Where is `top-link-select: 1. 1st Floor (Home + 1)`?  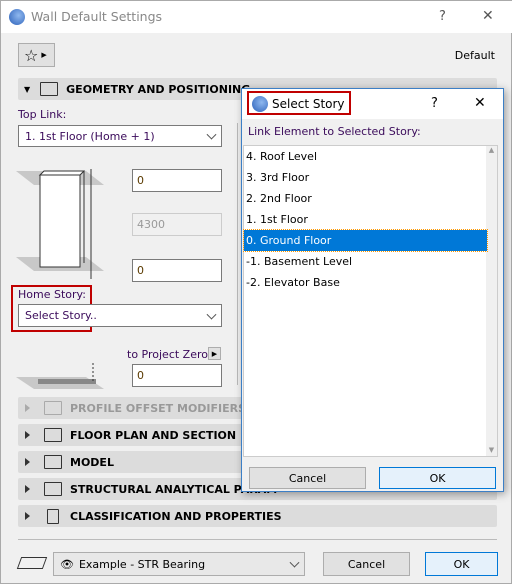 top-link-select: 1. 1st Floor (Home + 1) is located at coordinates (120, 136).